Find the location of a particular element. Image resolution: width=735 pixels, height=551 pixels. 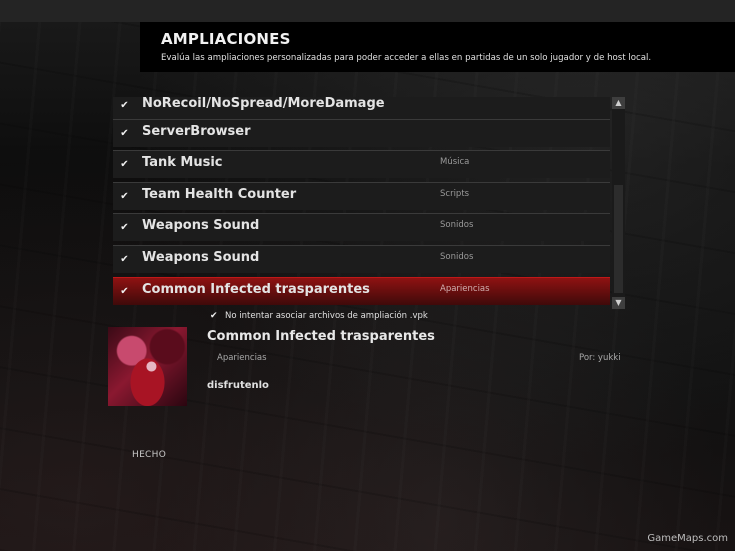

detail-addon-category: Apariencias is located at coordinates (242, 358).